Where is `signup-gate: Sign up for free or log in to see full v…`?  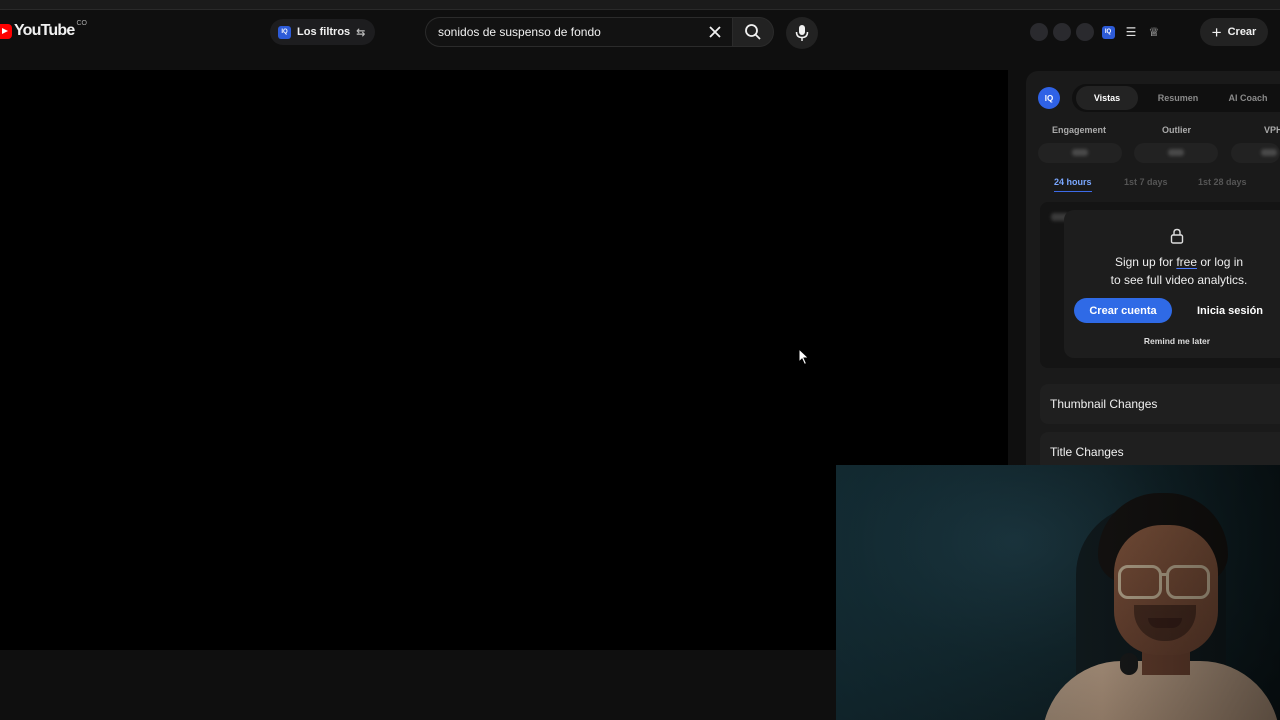
signup-gate: Sign up for free or log in to see full v… is located at coordinates (1172, 284).